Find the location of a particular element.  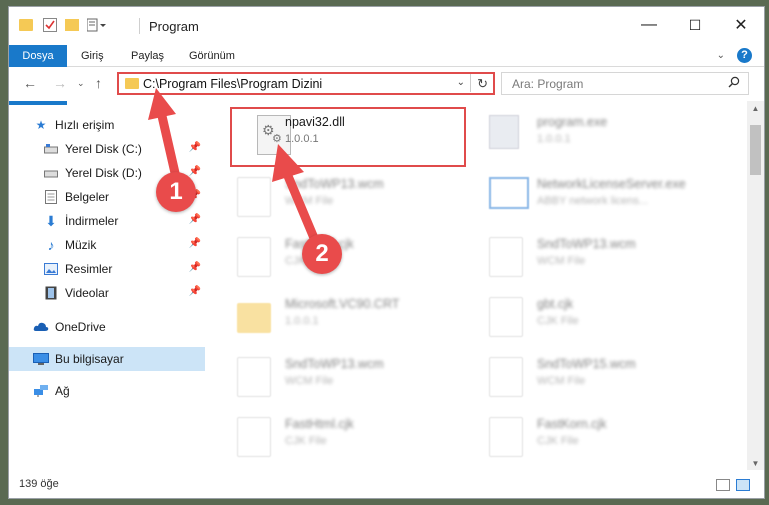

dll-highlight-box is located at coordinates (348, 137).